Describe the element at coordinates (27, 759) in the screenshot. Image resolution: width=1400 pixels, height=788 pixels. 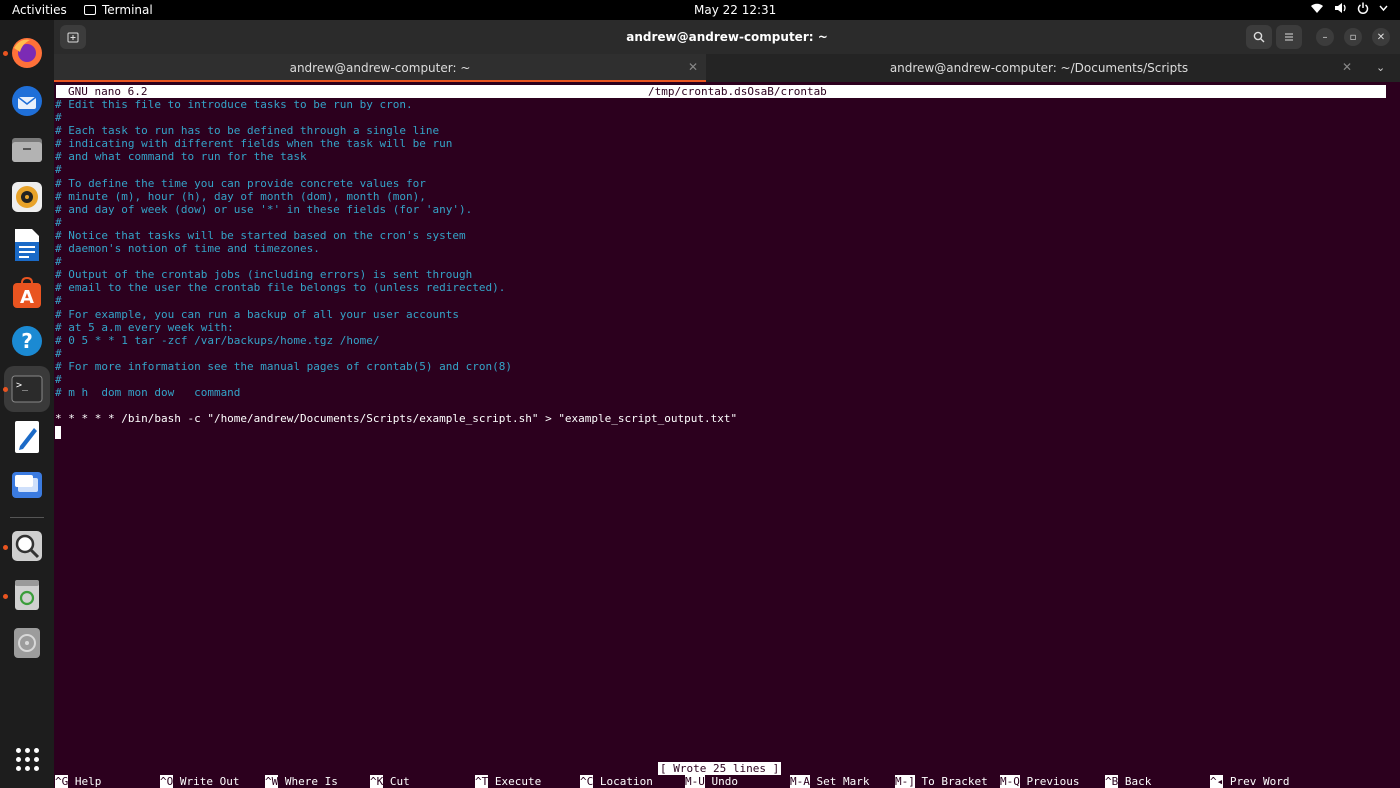
I see `show-apps-icon` at that location.